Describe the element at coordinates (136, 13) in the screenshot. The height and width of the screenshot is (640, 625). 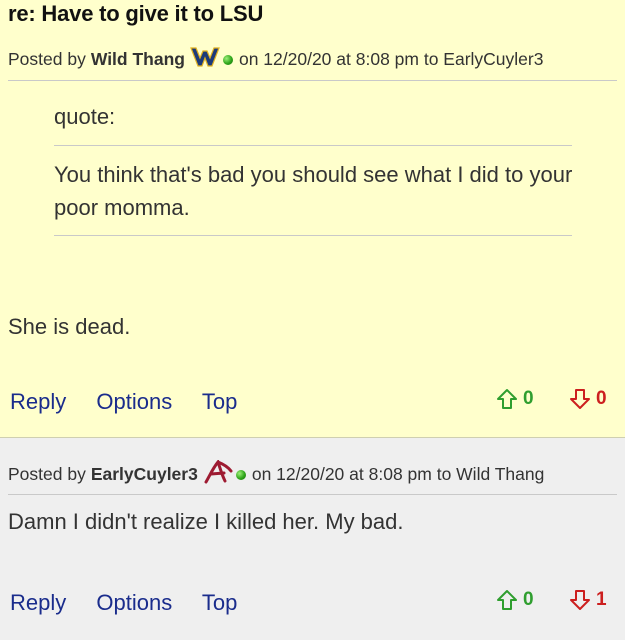
I see `thread-title: re: Have to give it to LSU` at that location.